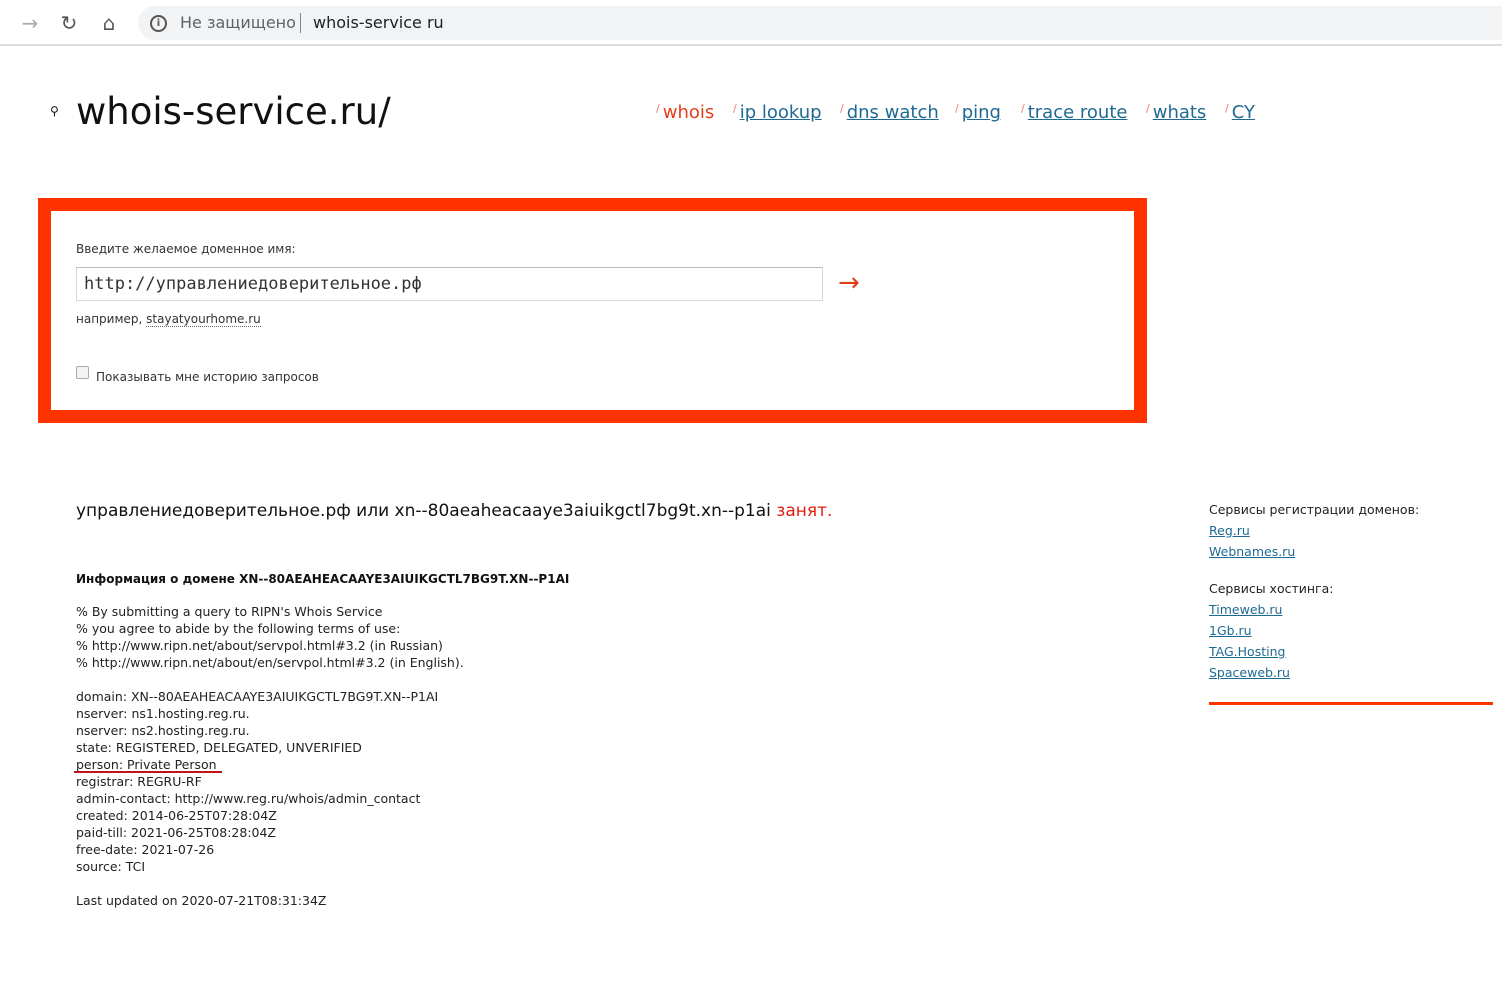 This screenshot has height=991, width=1502. I want to click on nav-trace-route: / trace route, so click(1074, 112).